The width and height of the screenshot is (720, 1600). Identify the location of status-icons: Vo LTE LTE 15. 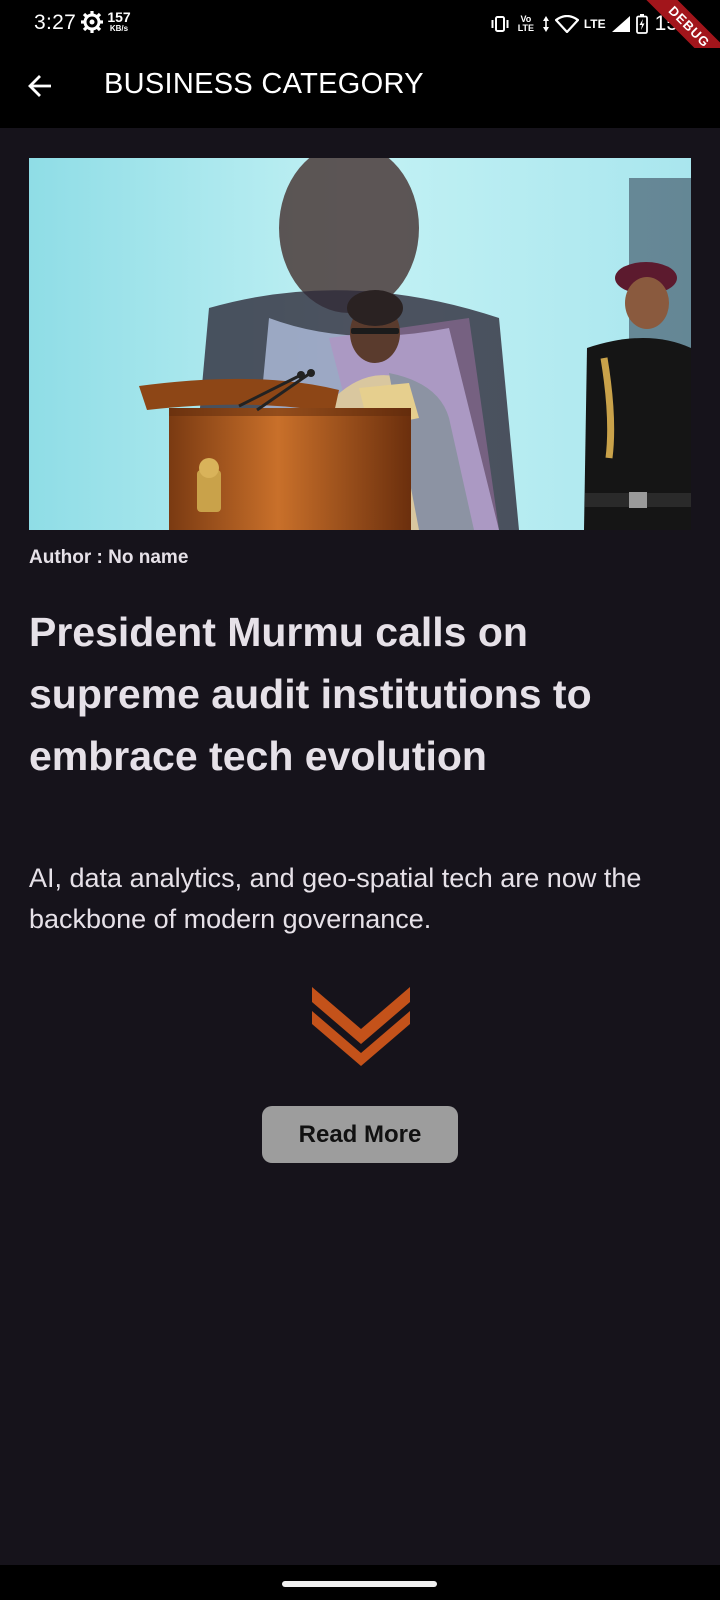
(584, 24).